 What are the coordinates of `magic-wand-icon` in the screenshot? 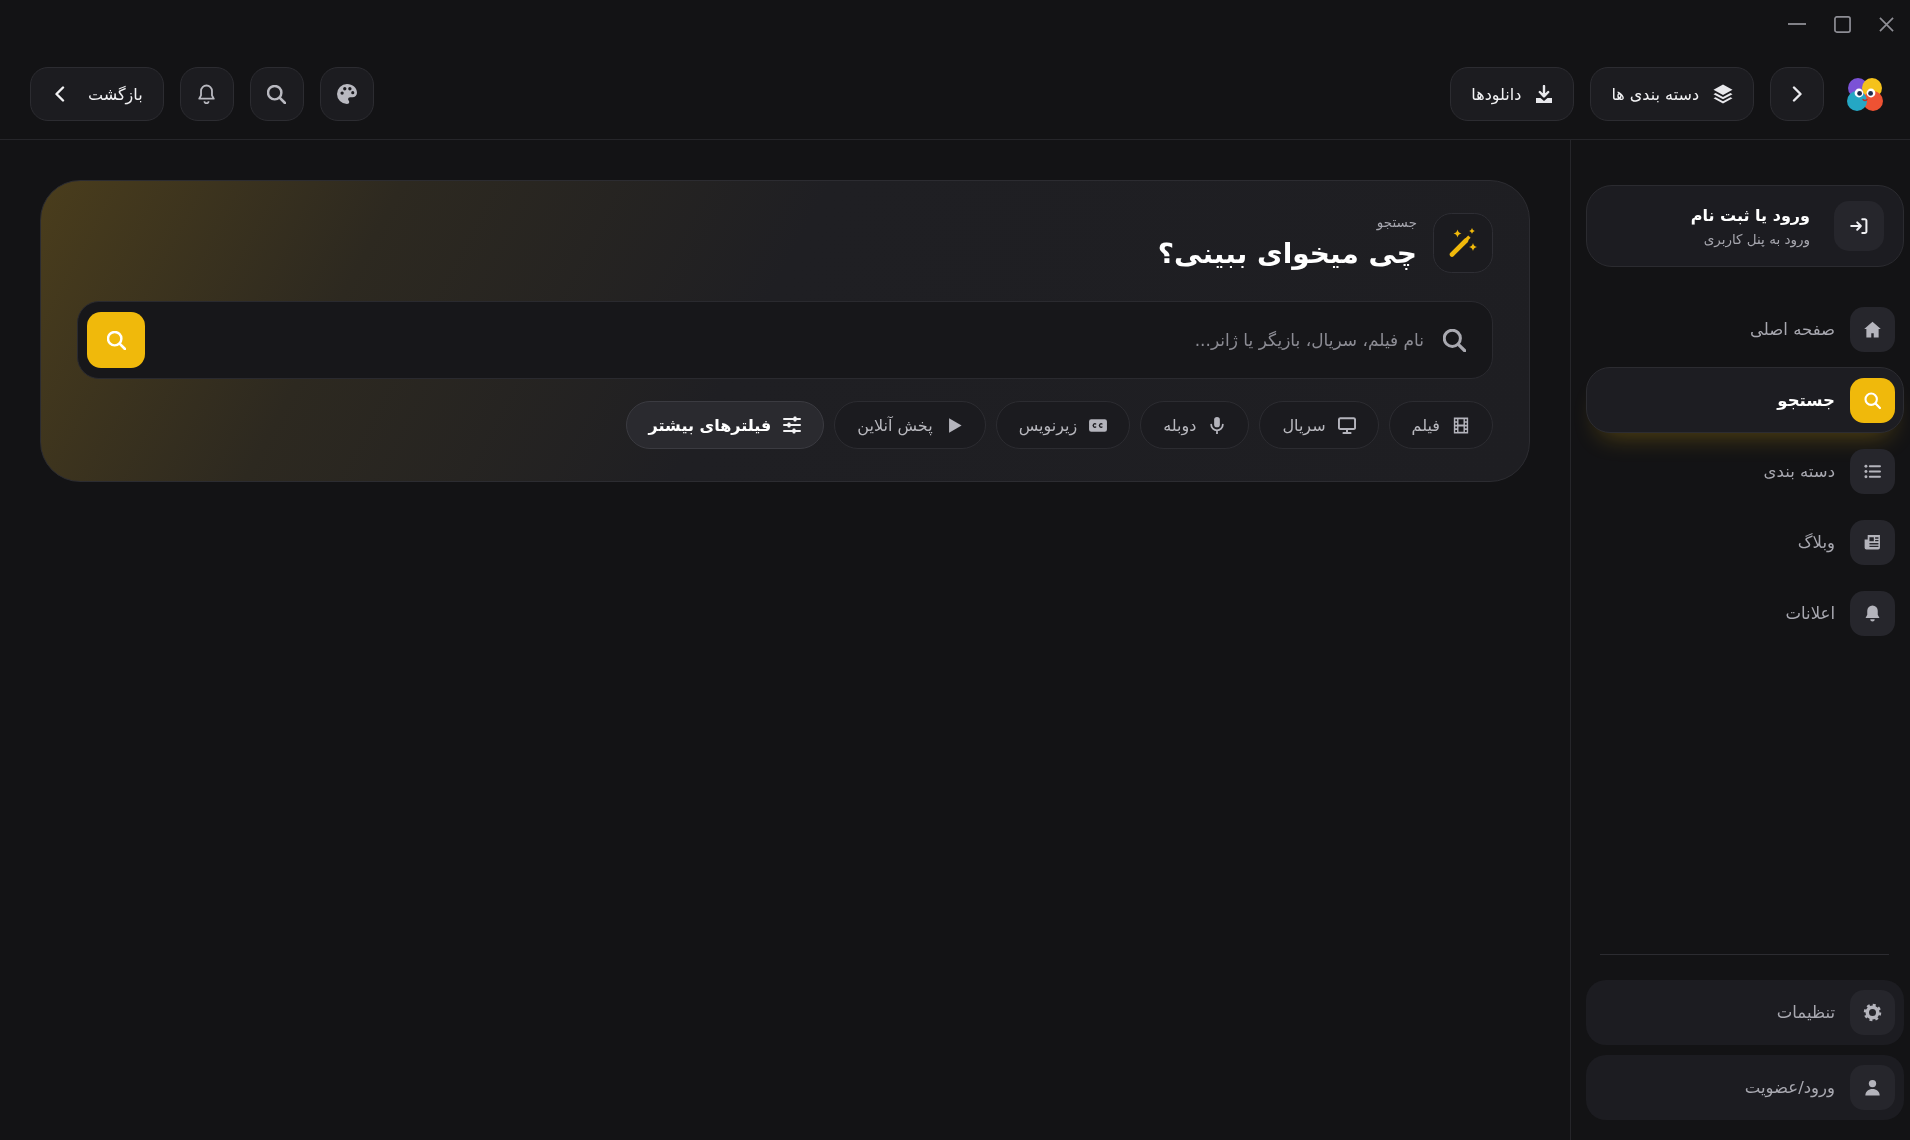 It's located at (1463, 243).